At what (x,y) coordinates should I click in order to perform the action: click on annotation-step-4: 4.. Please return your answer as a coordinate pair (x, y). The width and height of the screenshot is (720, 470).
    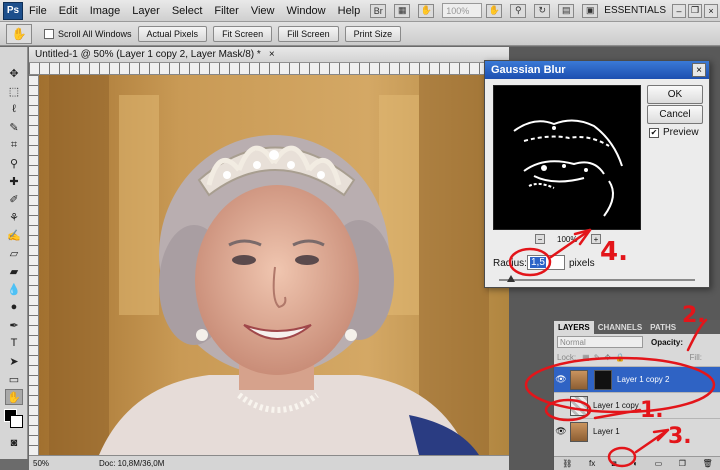
    Looking at the image, I should click on (614, 252).